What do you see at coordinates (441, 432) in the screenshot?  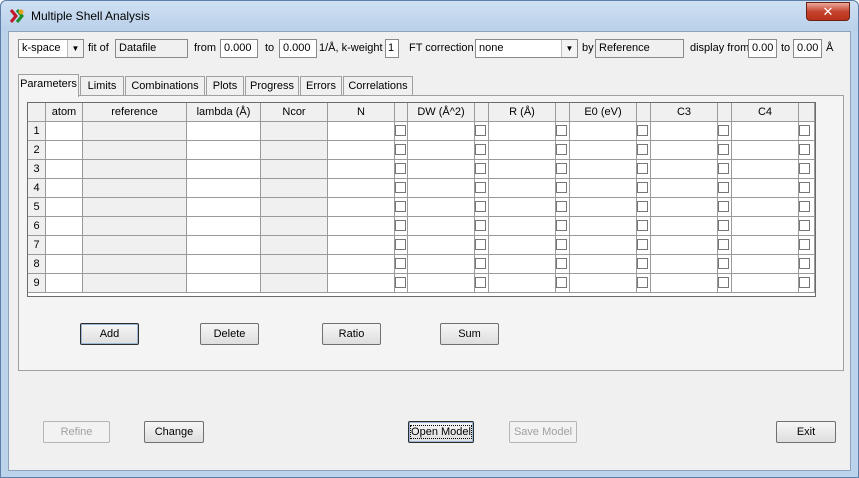 I see `open-model-button: Open Model` at bounding box center [441, 432].